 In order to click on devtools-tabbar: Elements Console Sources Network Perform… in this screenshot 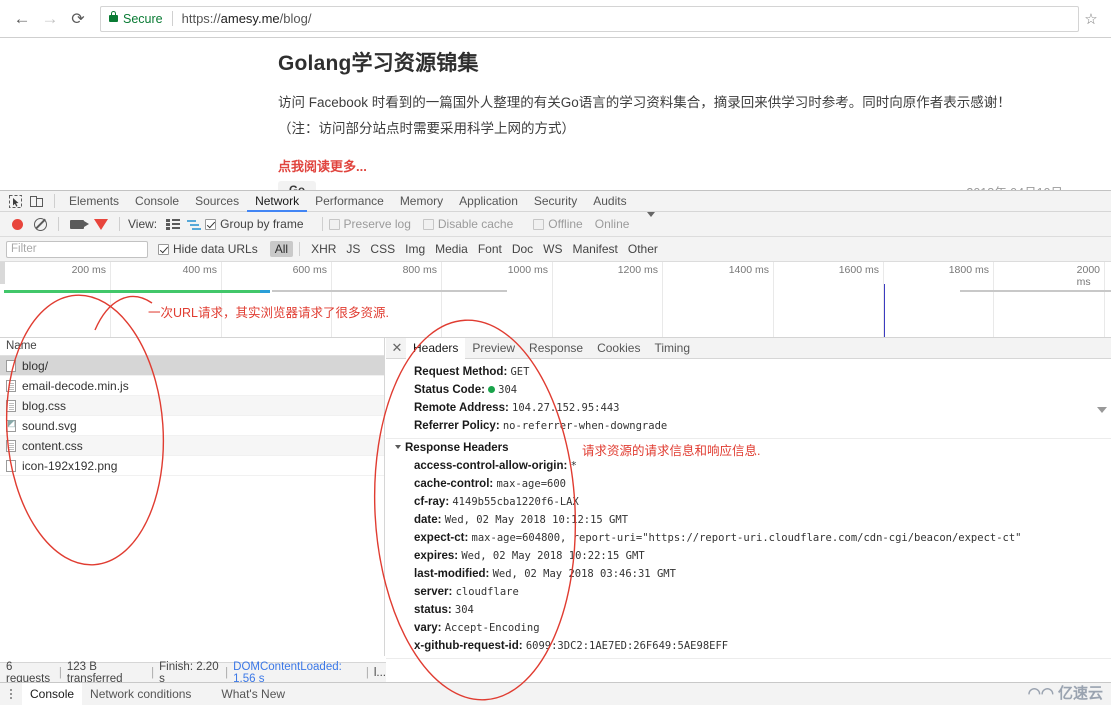, I will do `click(555, 201)`.